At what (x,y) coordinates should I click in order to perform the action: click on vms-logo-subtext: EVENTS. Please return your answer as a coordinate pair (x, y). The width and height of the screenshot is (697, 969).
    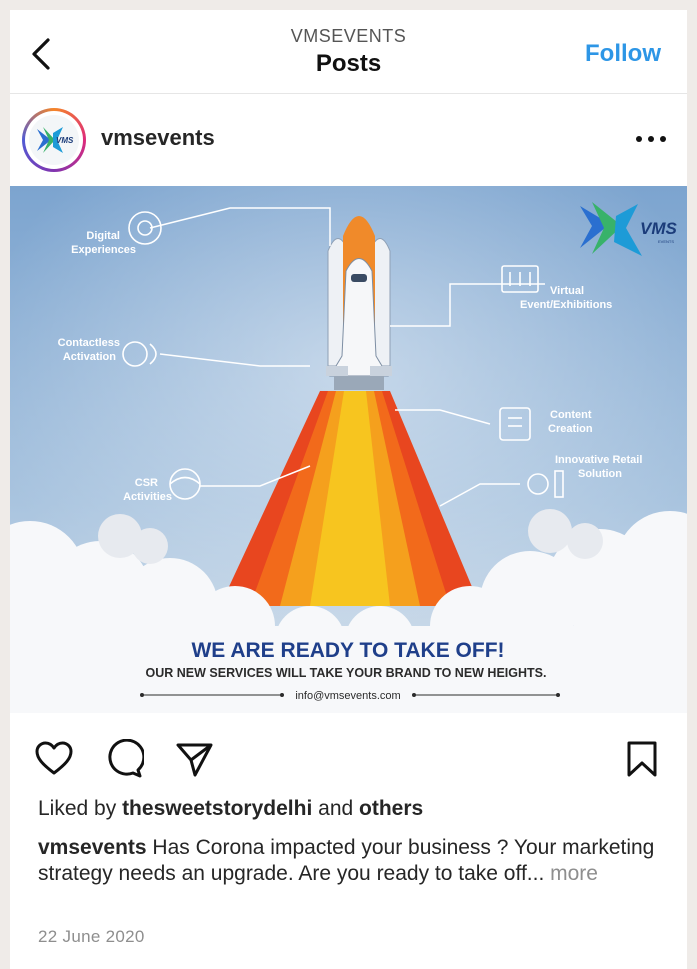
    Looking at the image, I should click on (666, 241).